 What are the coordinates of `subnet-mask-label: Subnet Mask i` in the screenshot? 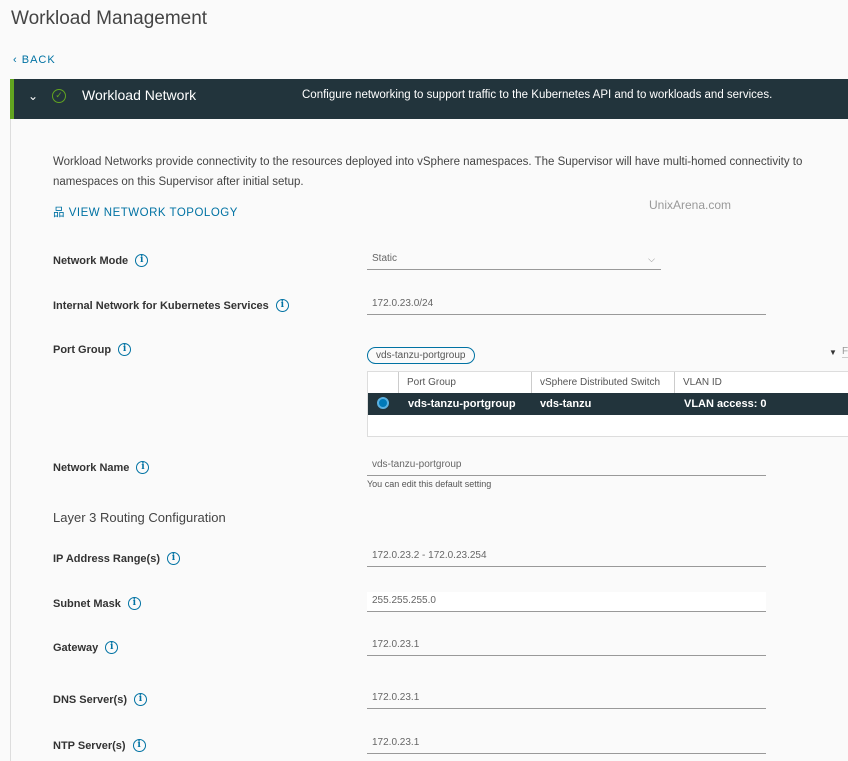 It's located at (97, 603).